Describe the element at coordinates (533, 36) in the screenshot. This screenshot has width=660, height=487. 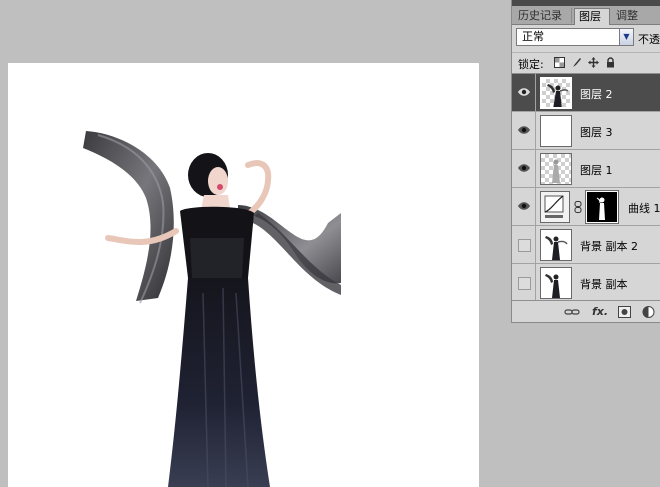
I see `blend-mode-value: 正常` at that location.